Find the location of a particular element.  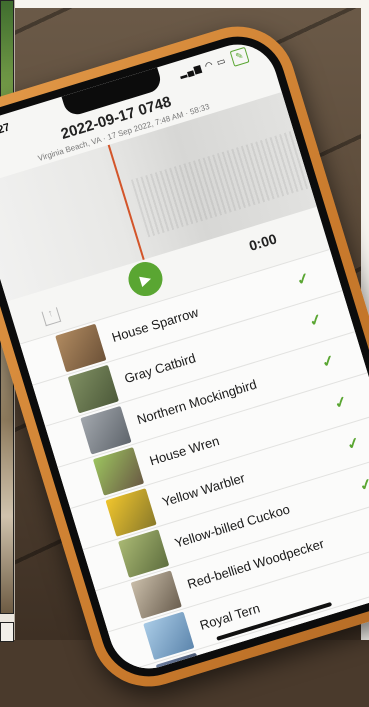

share-icon: ↑ is located at coordinates (51, 317).